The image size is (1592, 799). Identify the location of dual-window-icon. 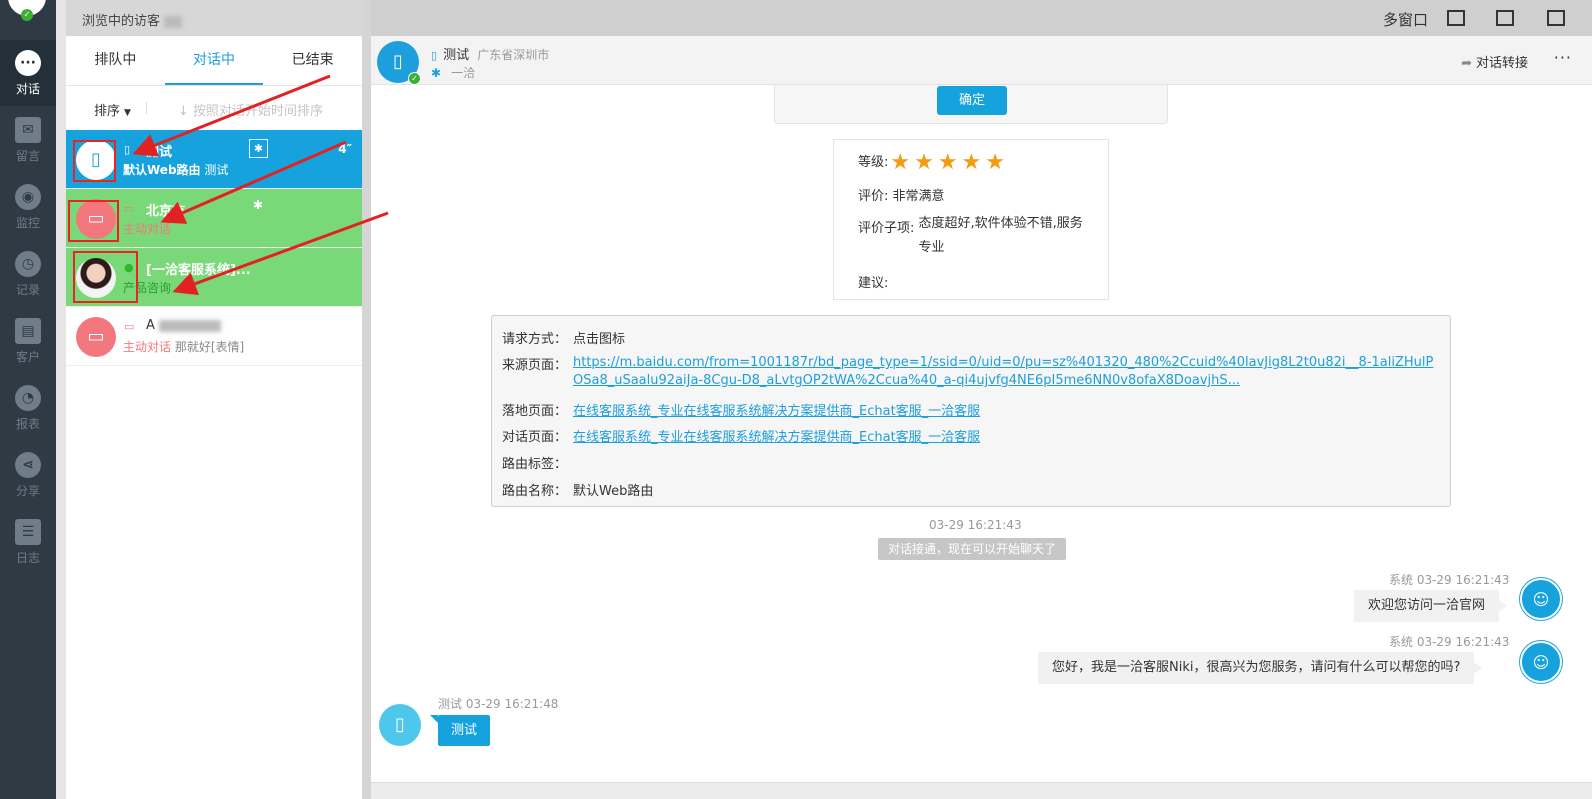
(1505, 18).